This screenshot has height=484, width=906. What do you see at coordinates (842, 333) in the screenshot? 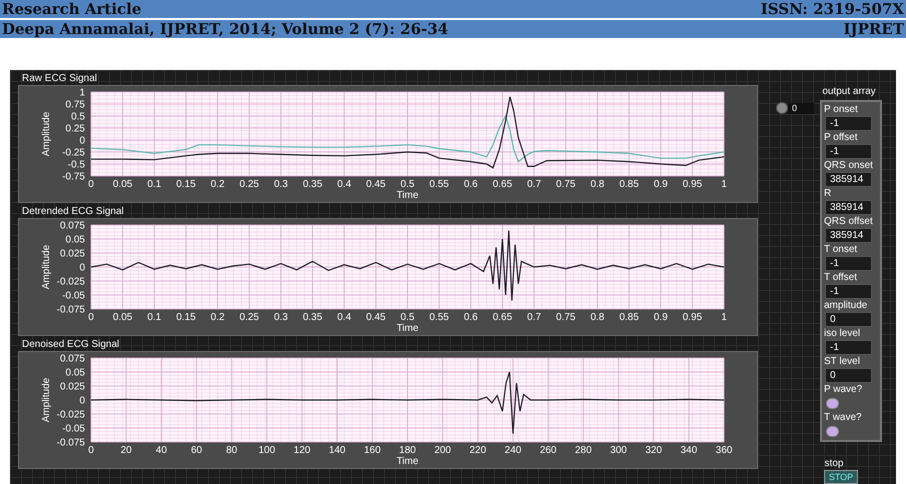
I see `field-label: iso level` at bounding box center [842, 333].